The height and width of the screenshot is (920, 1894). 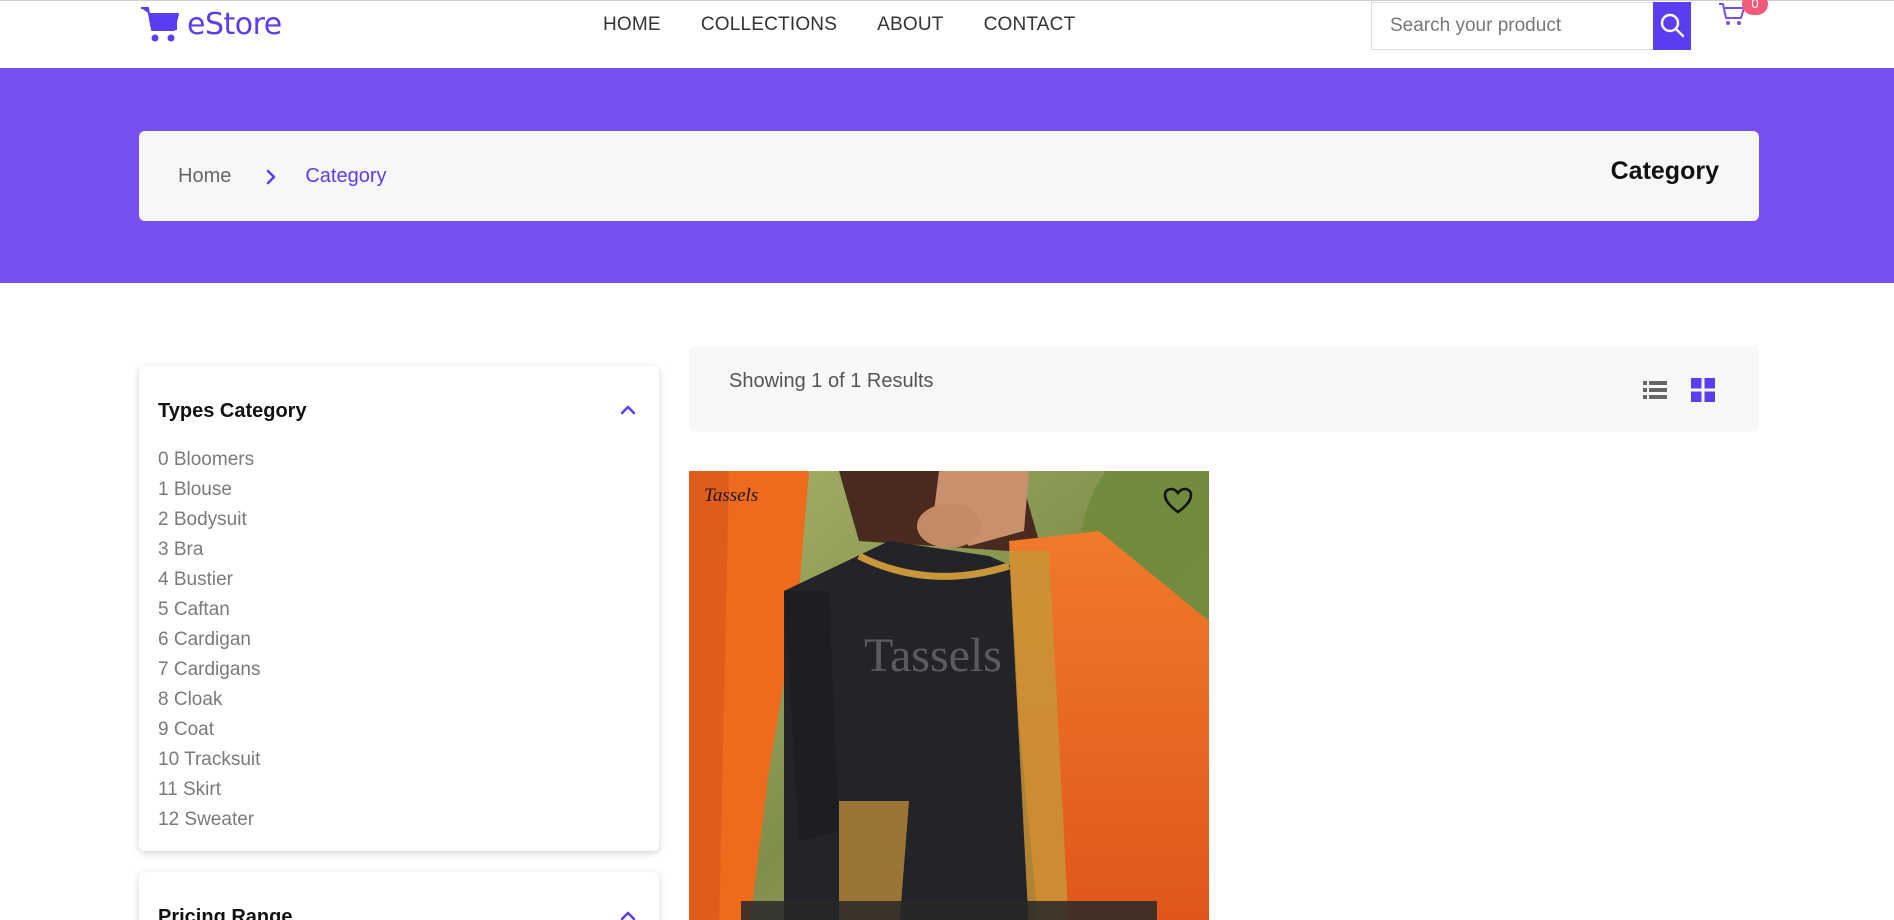 I want to click on category-item: 6 Cardigan, so click(x=209, y=640).